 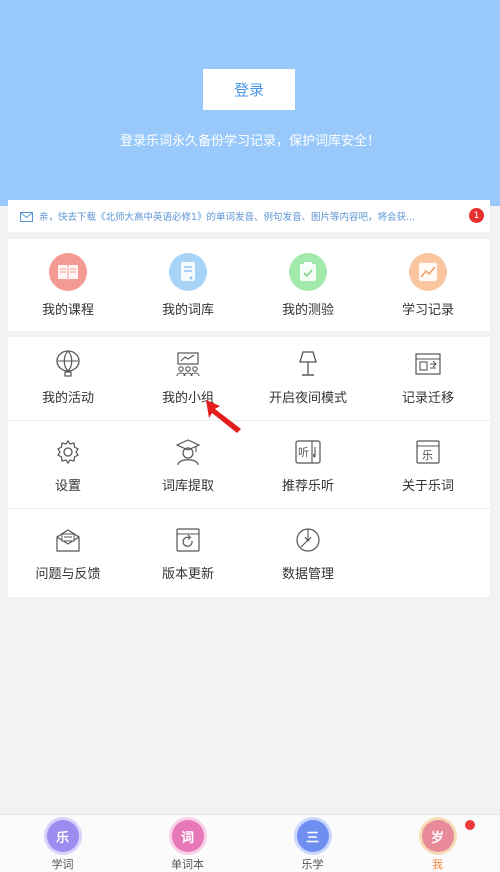 What do you see at coordinates (188, 540) in the screenshot?
I see `update-icon` at bounding box center [188, 540].